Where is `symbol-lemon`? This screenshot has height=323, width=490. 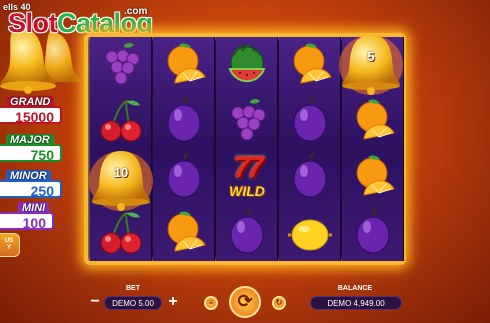 symbol-lemon is located at coordinates (310, 233).